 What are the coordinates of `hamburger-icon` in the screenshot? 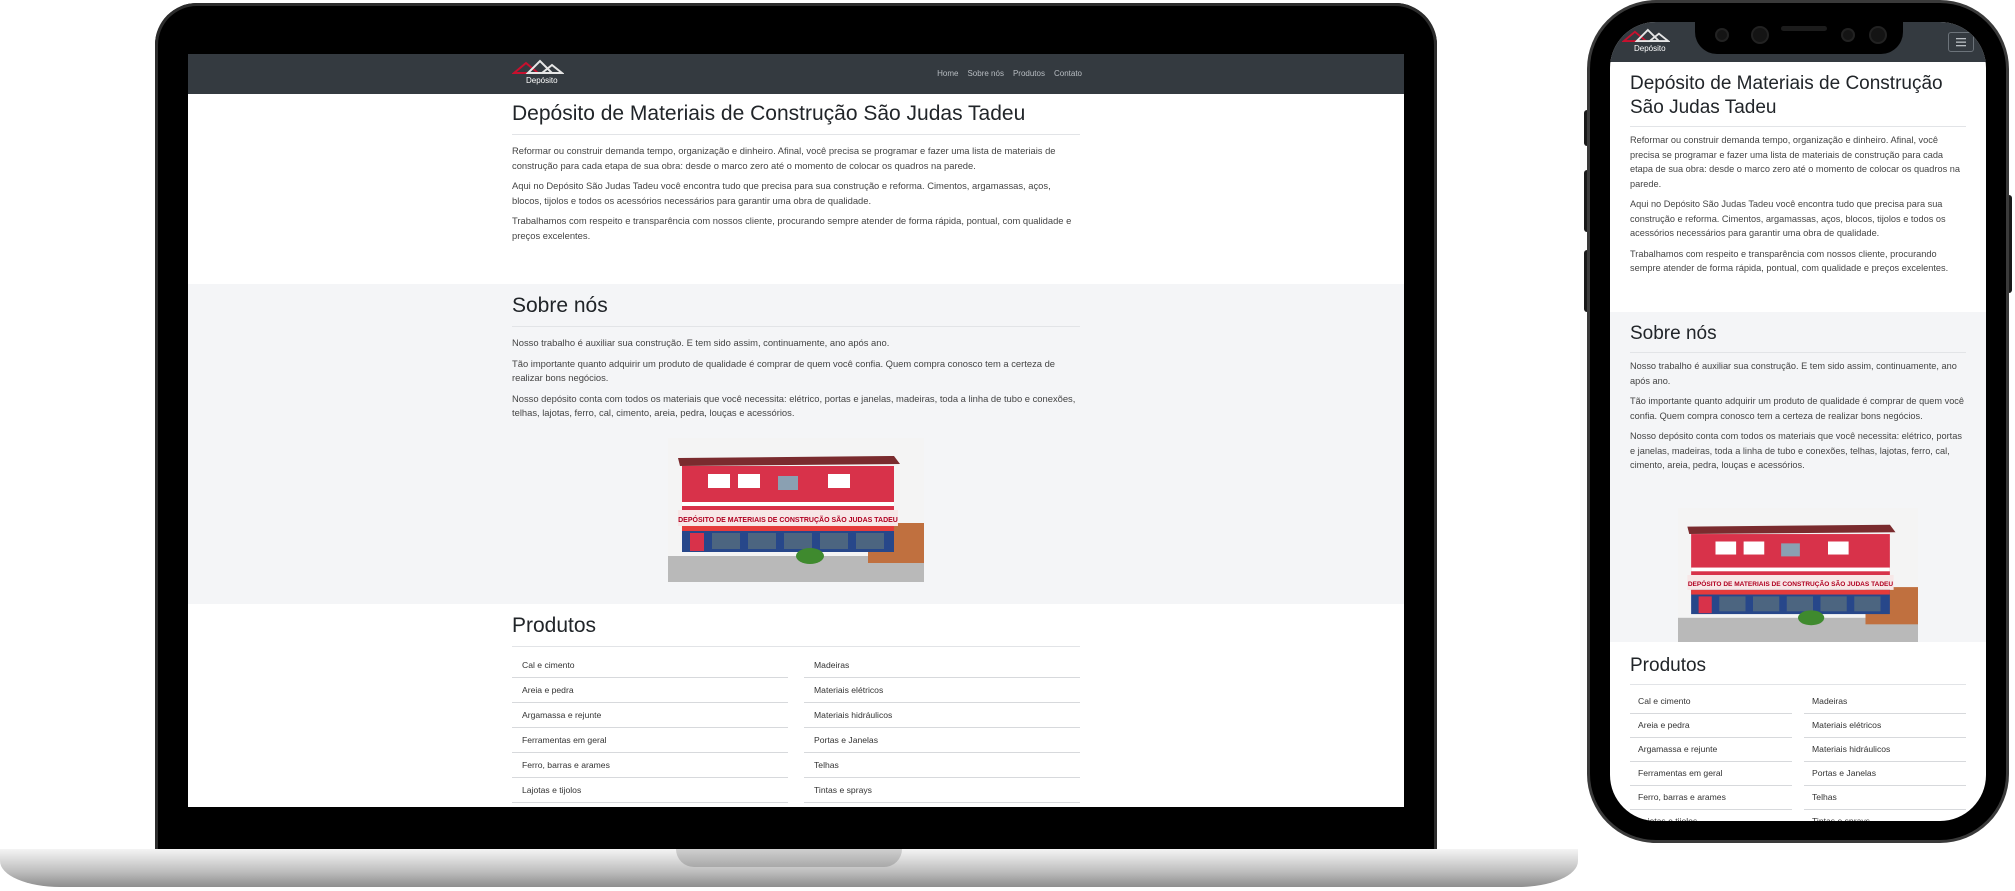 It's located at (1961, 42).